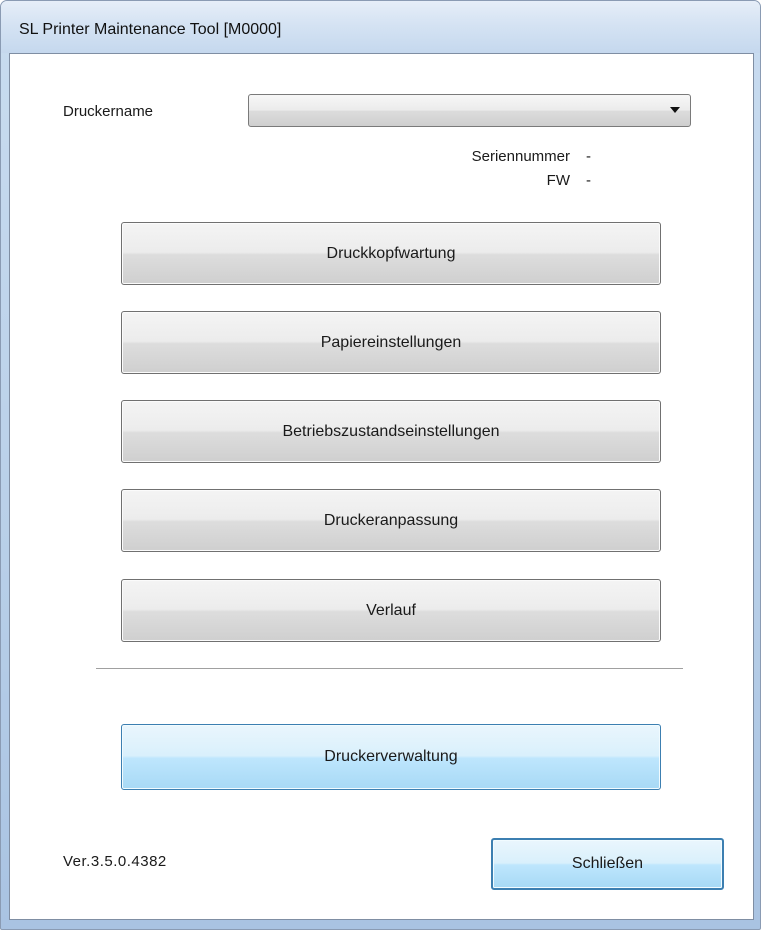 This screenshot has height=930, width=761. What do you see at coordinates (391, 342) in the screenshot?
I see `paper-settings-button: Papiereinstellungen` at bounding box center [391, 342].